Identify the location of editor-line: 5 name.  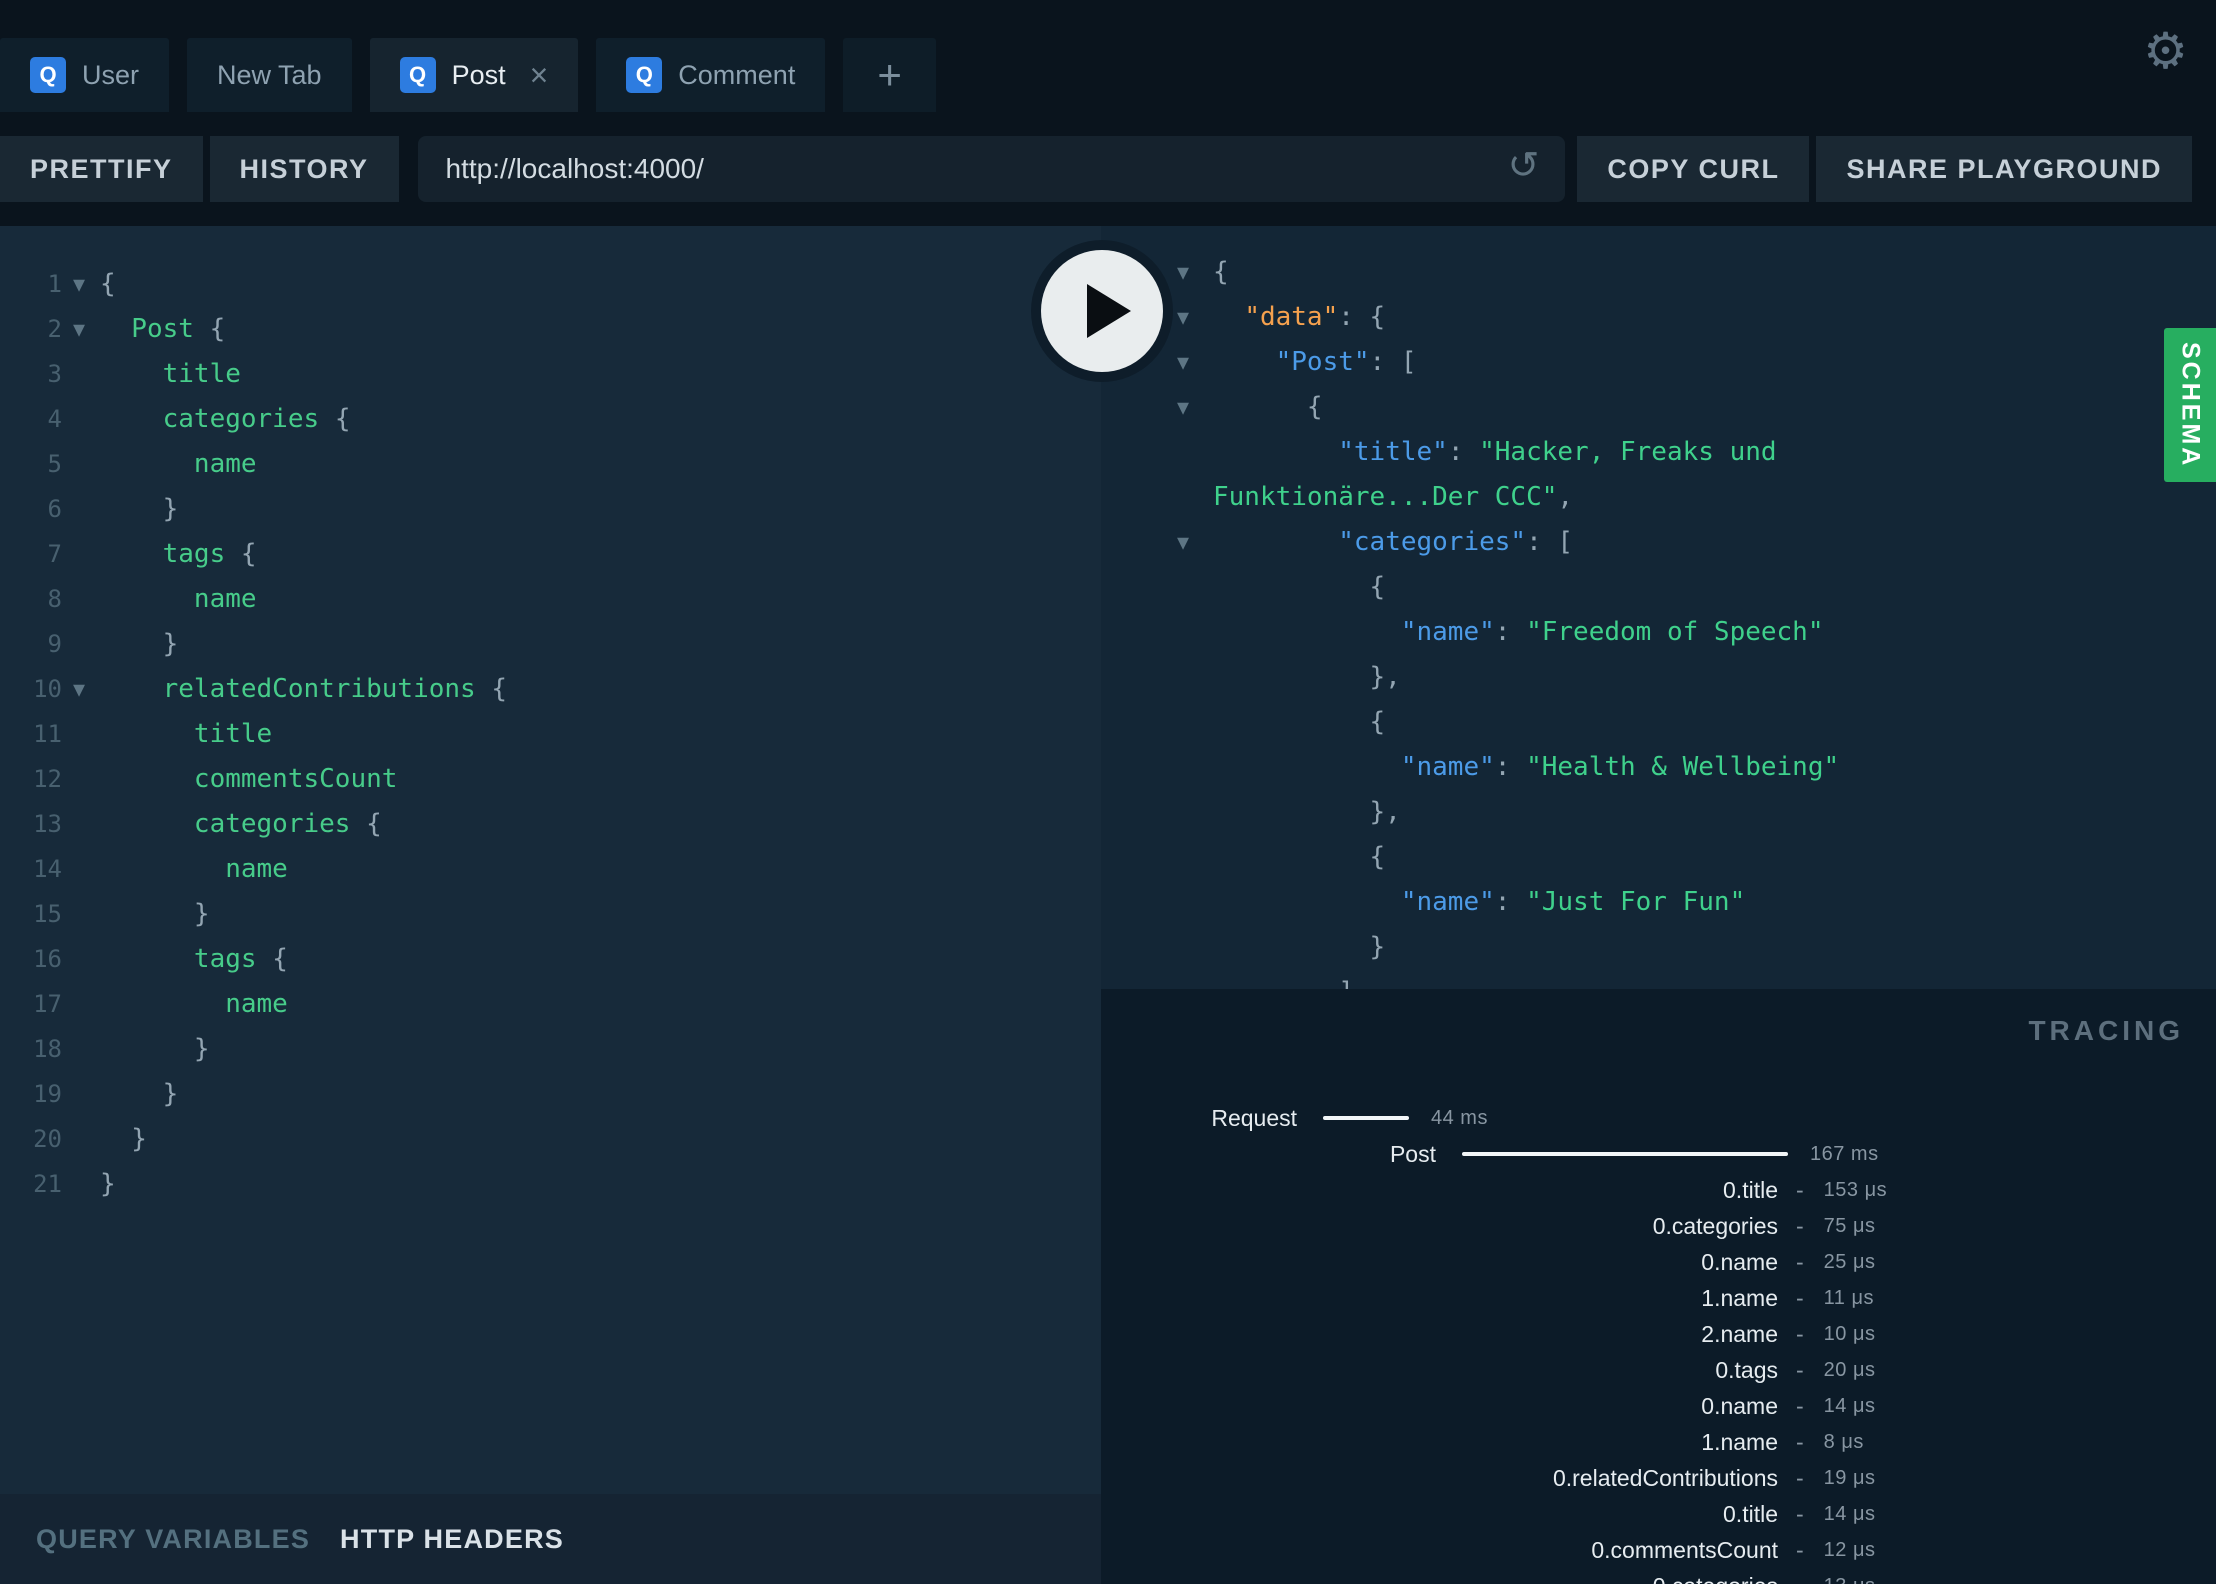
(550, 464).